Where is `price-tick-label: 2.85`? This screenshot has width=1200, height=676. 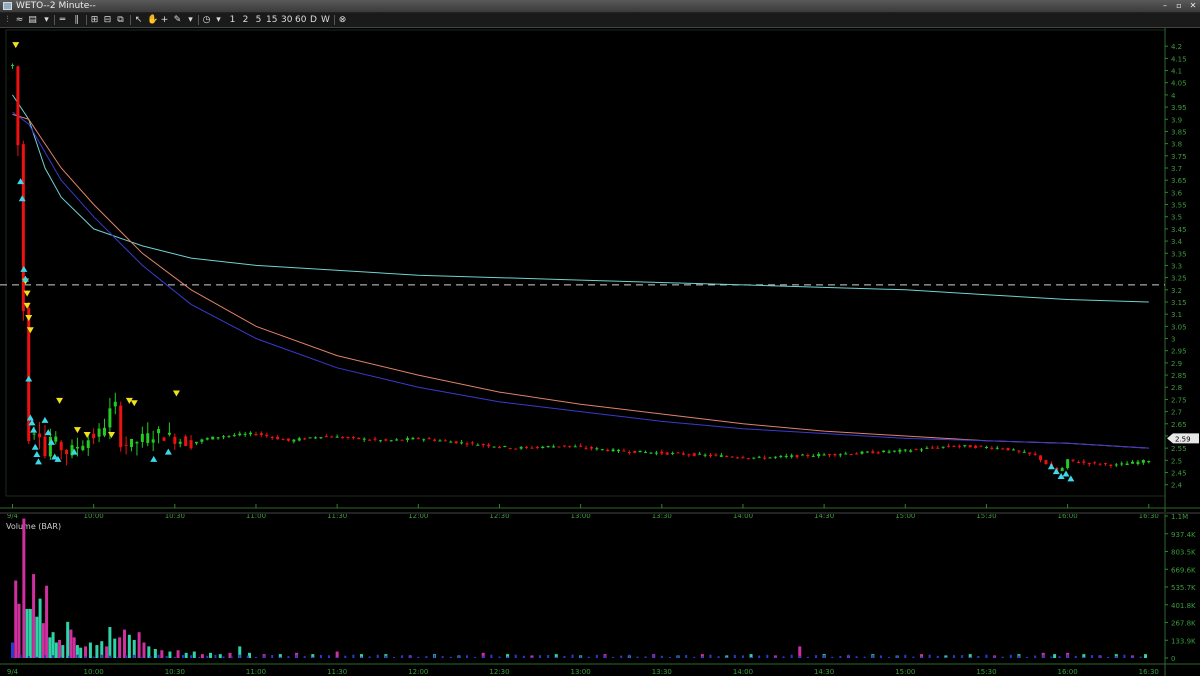
price-tick-label: 2.85 is located at coordinates (1179, 376).